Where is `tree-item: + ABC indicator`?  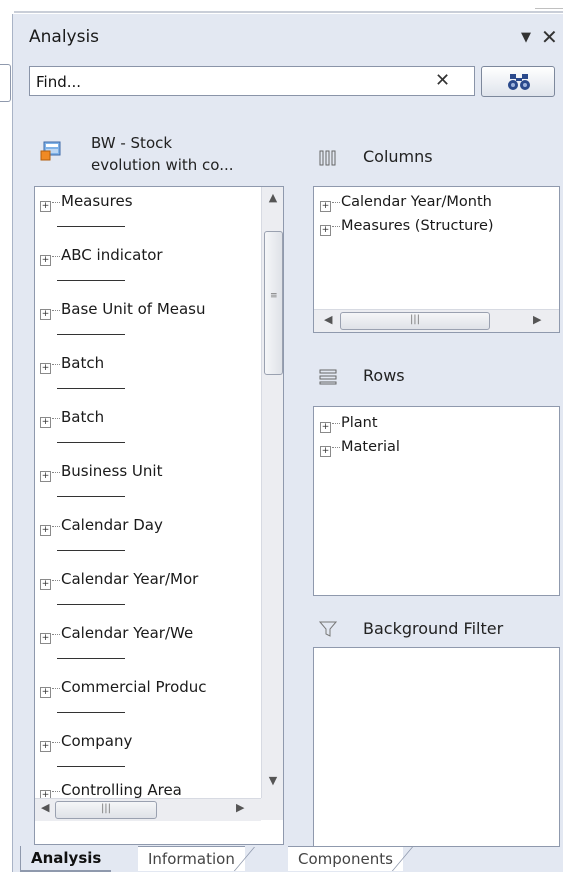
tree-item: + ABC indicator is located at coordinates (147, 257).